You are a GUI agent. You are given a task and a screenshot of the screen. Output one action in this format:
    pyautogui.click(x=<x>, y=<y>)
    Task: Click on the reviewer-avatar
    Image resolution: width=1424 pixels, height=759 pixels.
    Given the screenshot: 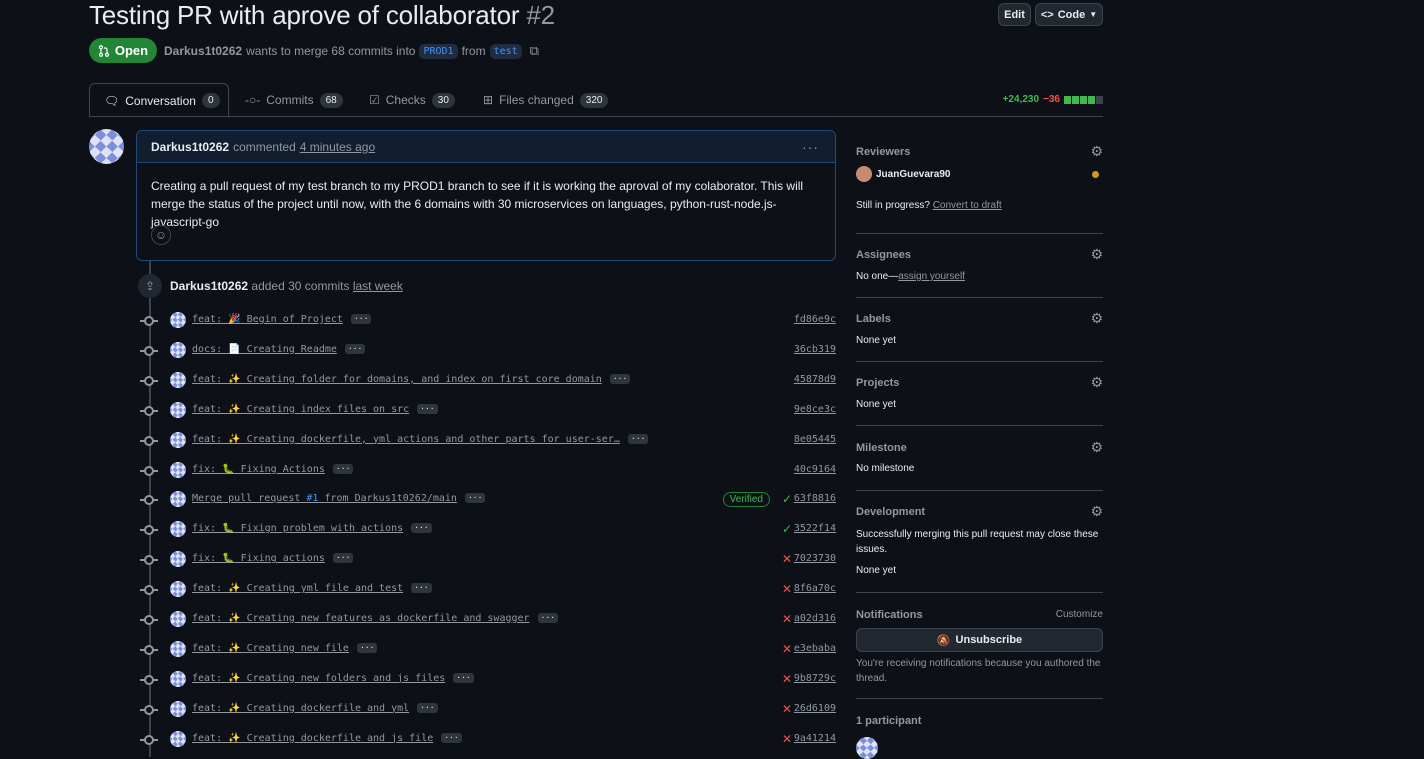 What is the action you would take?
    pyautogui.click(x=864, y=174)
    